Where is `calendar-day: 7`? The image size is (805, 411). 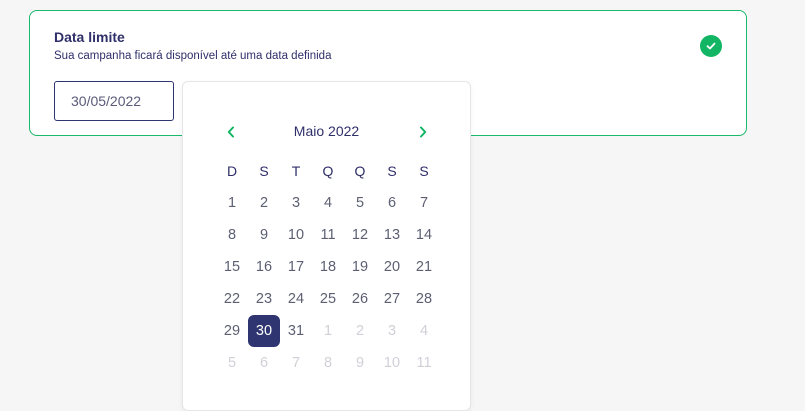 calendar-day: 7 is located at coordinates (424, 203).